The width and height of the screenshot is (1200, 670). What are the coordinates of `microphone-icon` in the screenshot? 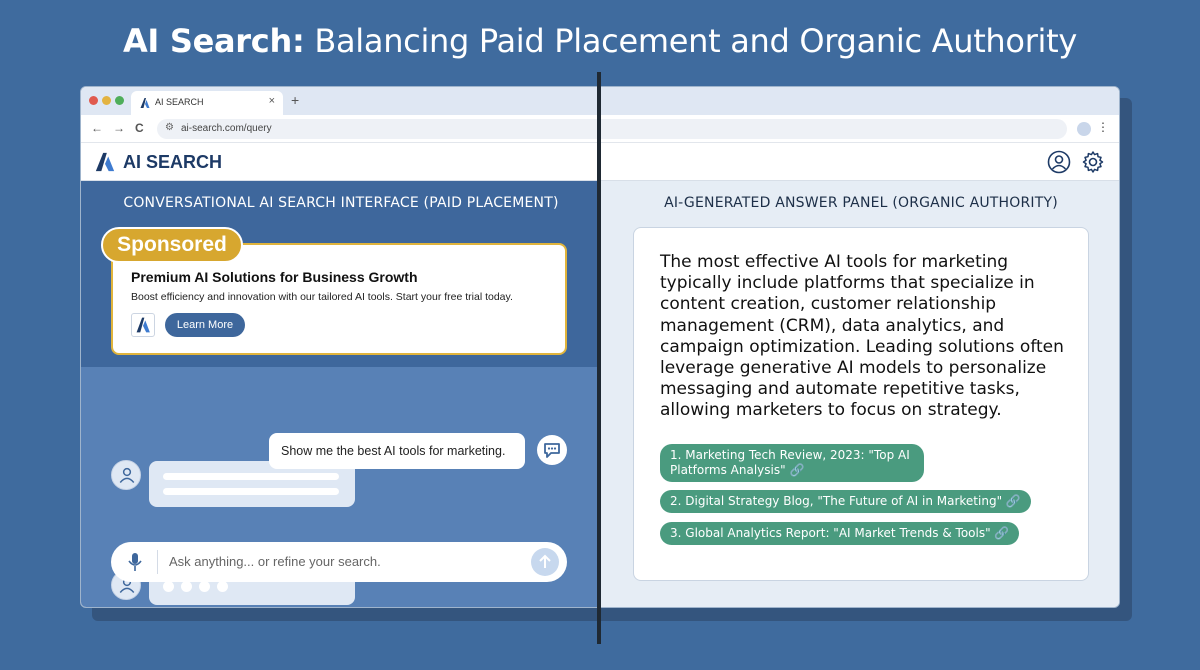 It's located at (135, 562).